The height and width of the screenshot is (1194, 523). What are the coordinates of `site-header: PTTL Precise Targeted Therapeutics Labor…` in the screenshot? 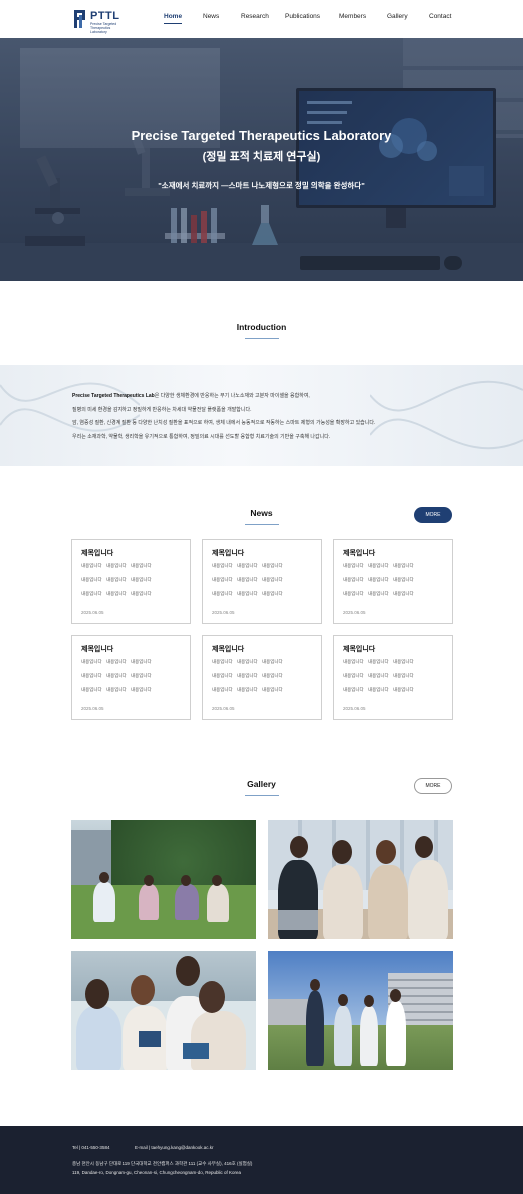 It's located at (261, 19).